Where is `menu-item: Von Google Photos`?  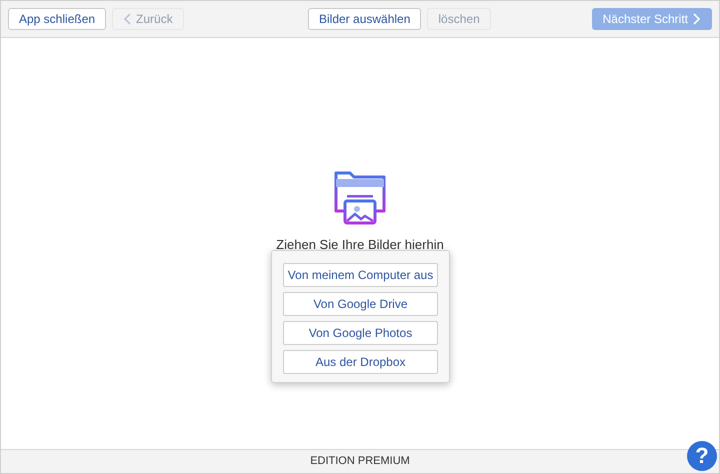 menu-item: Von Google Photos is located at coordinates (360, 333).